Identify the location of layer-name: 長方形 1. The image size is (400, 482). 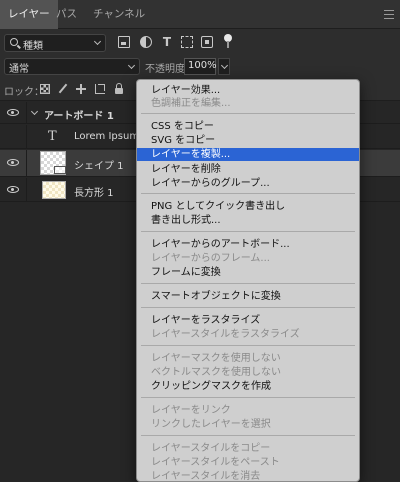
(94, 193).